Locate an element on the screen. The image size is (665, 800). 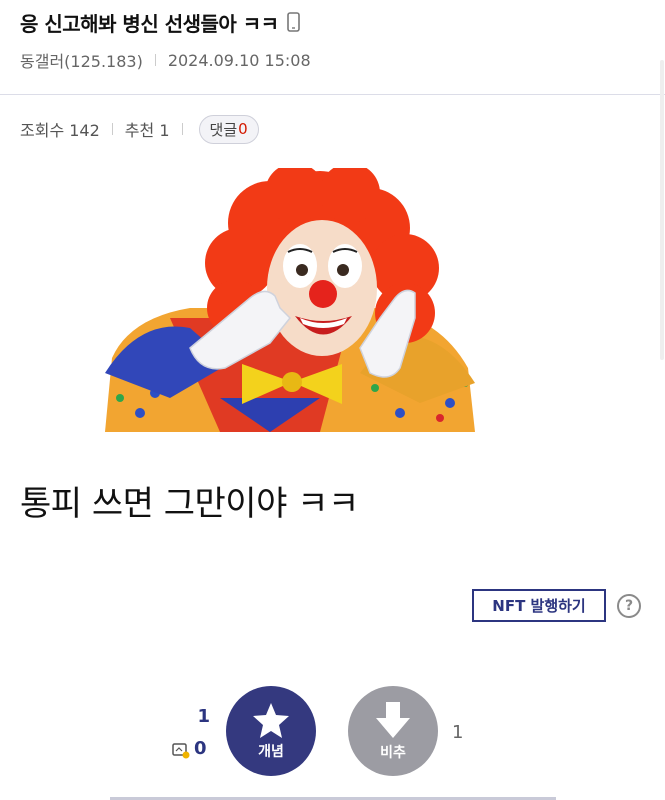
meta-divider is located at coordinates (155, 60).